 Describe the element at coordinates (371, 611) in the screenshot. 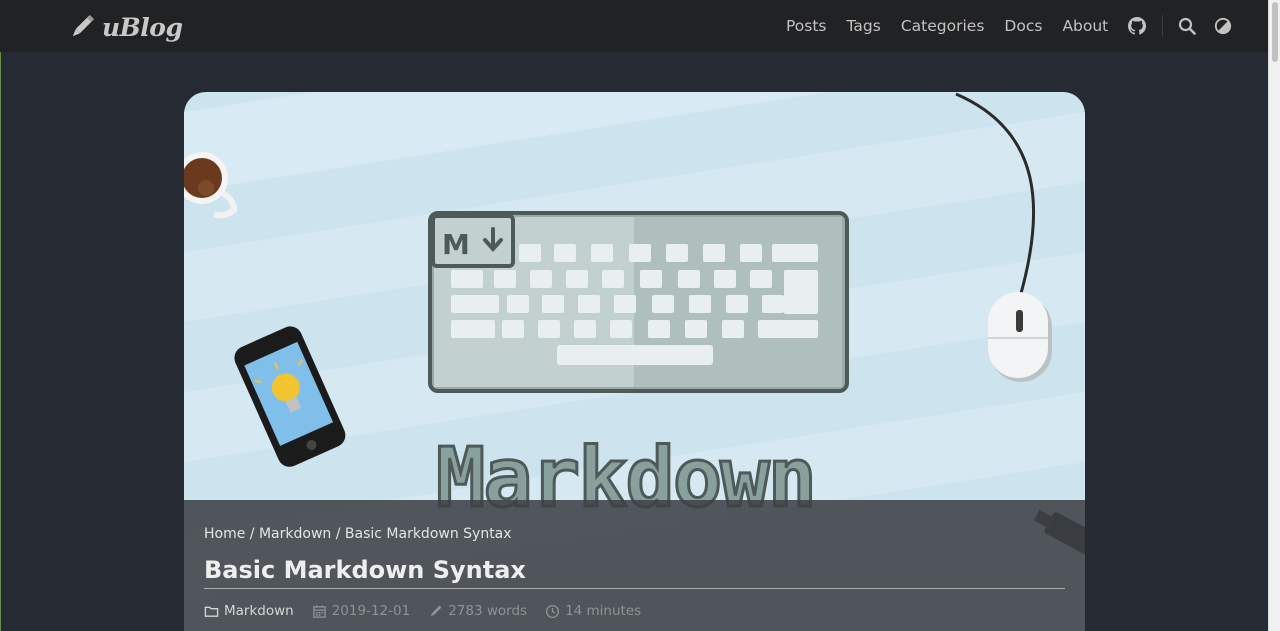

I see `post-date: 2019-12-01` at that location.